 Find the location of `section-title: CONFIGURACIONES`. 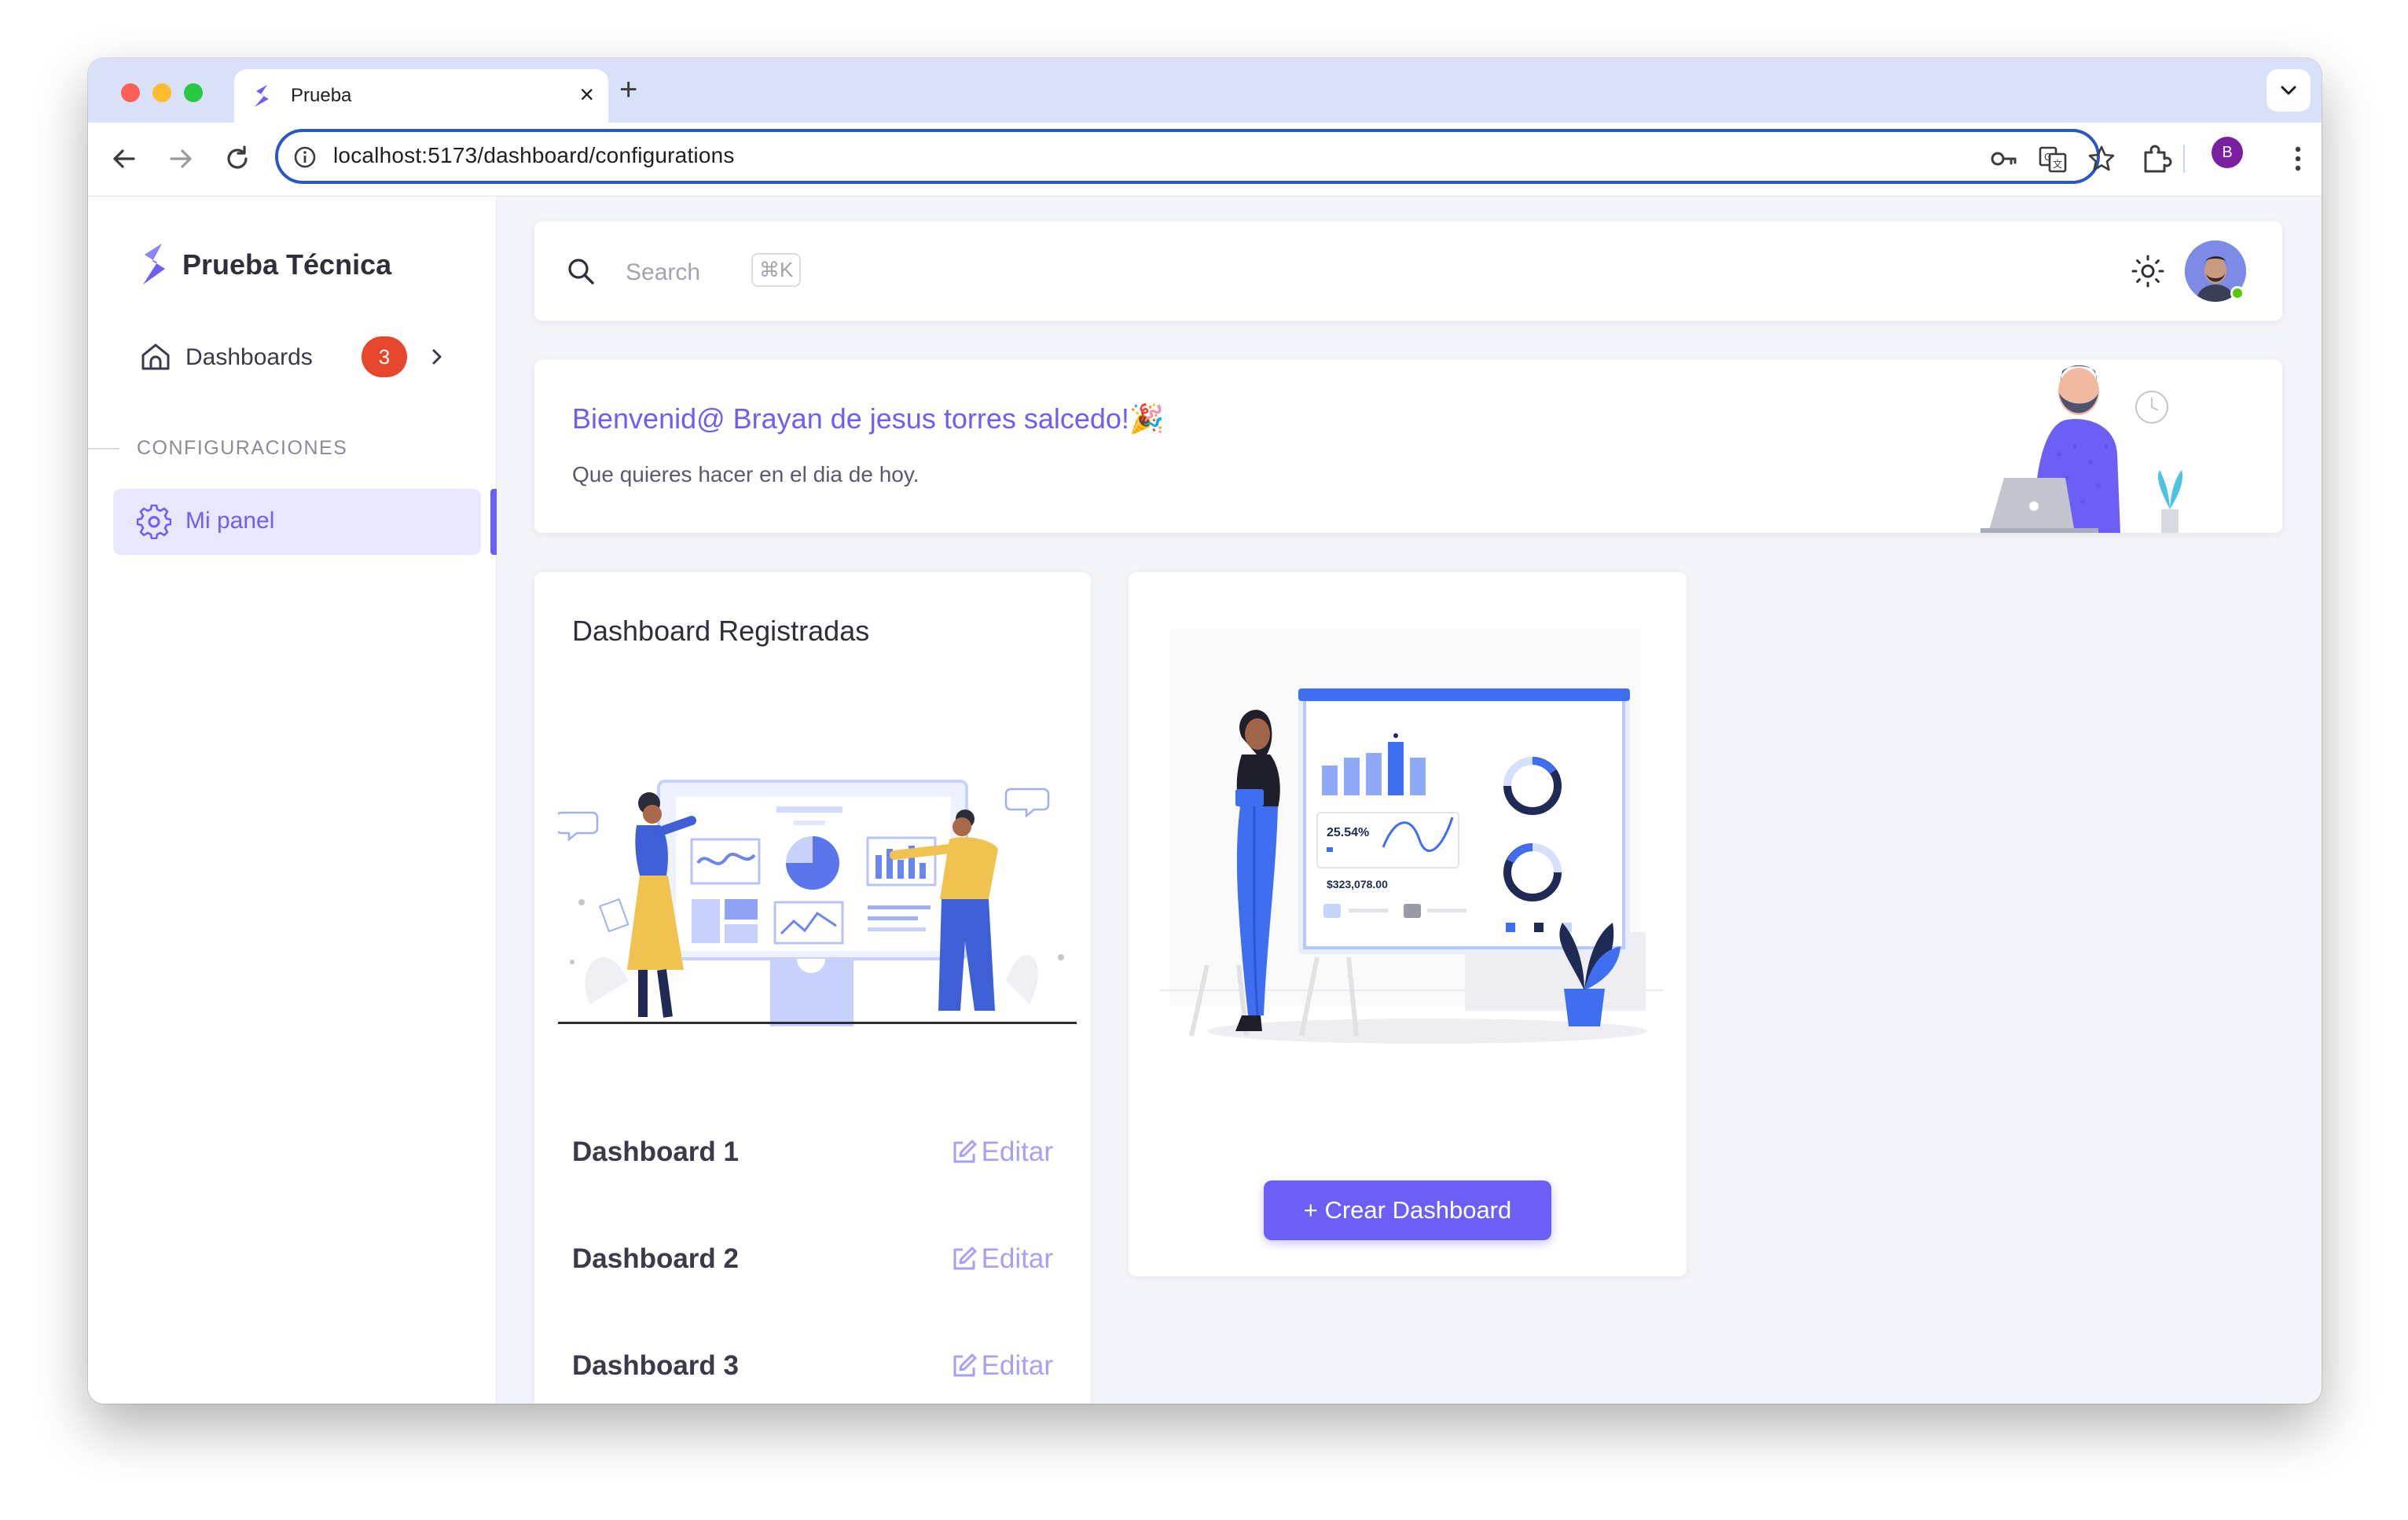

section-title: CONFIGURACIONES is located at coordinates (242, 448).